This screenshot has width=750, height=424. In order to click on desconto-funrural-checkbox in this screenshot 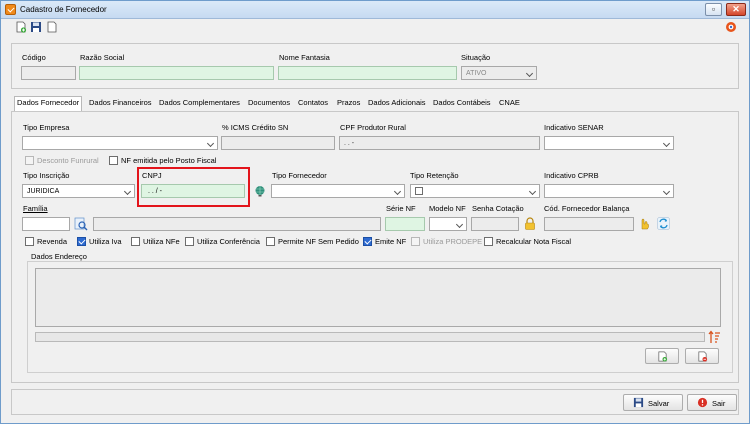, I will do `click(29, 160)`.